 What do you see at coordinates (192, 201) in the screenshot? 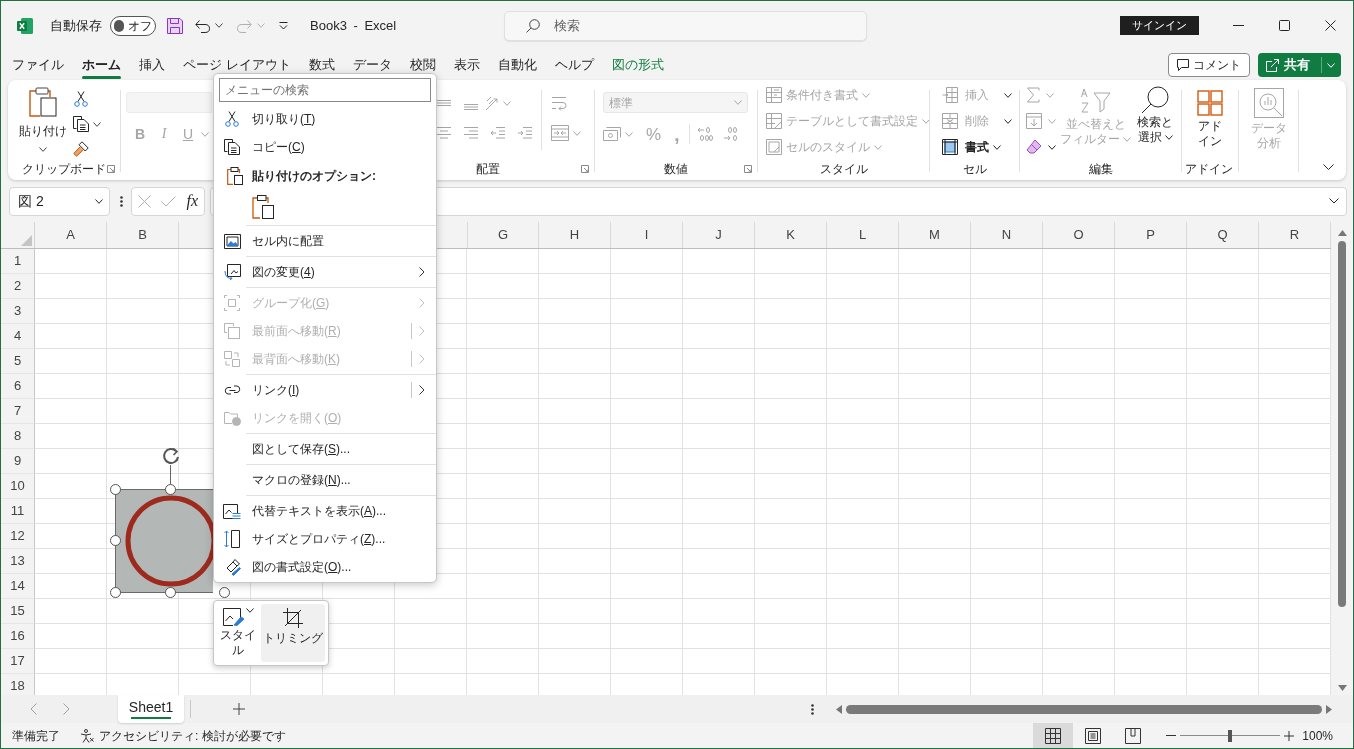
I see `insert-function-button: fx` at bounding box center [192, 201].